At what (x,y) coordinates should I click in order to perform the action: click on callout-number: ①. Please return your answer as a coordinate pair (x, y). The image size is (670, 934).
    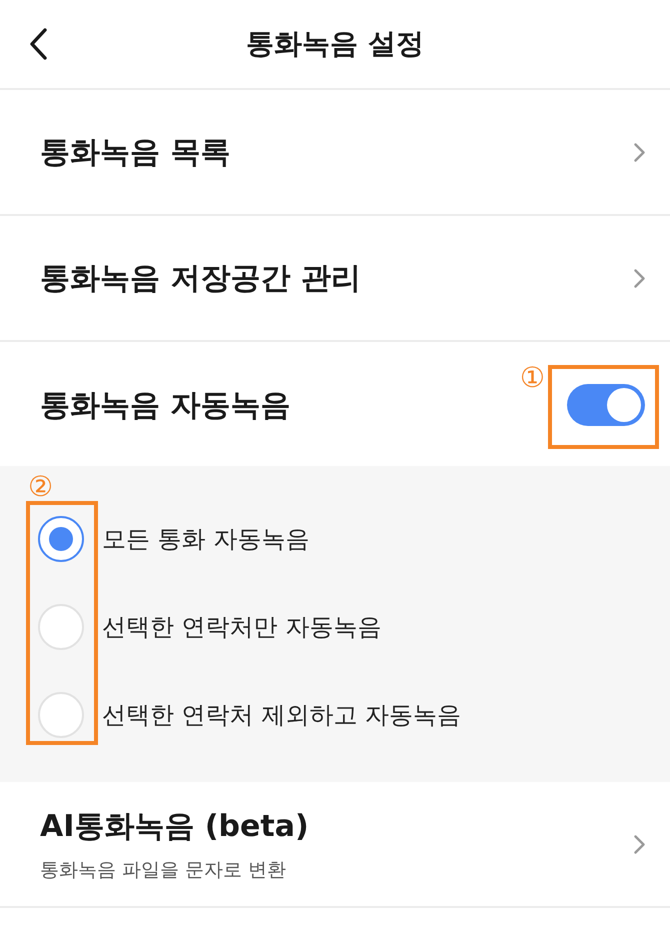
    Looking at the image, I should click on (532, 378).